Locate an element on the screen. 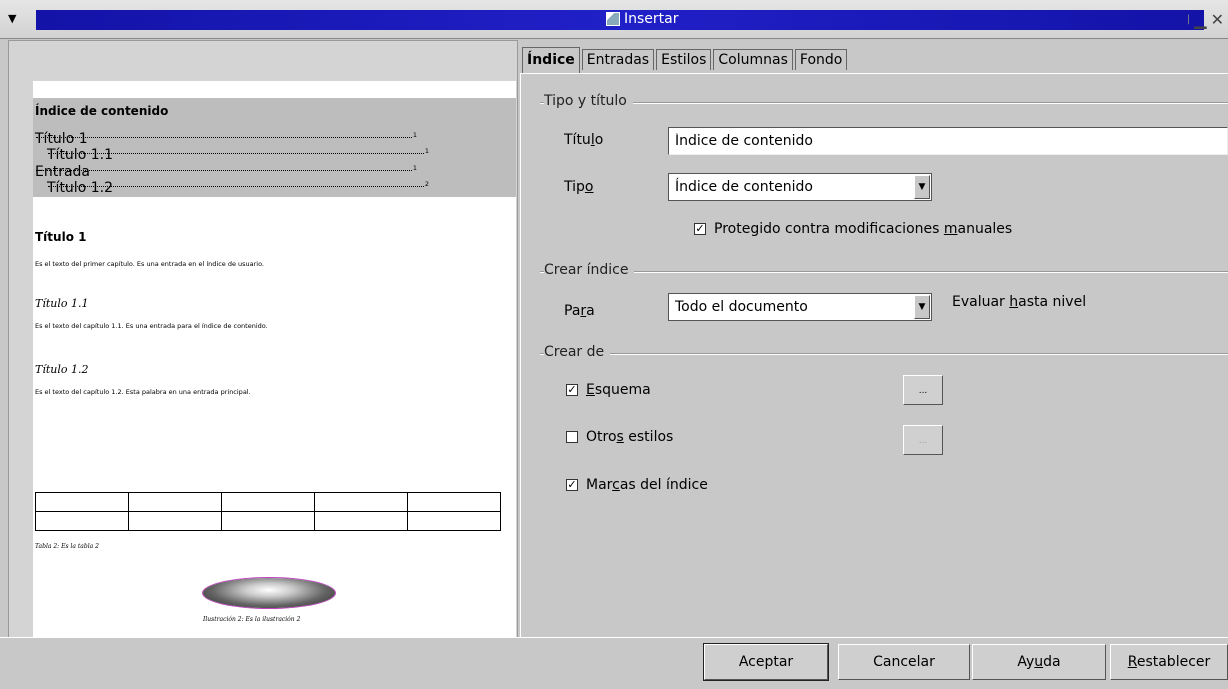  protected-label: Protegido contra modificaciones manuales is located at coordinates (863, 229).